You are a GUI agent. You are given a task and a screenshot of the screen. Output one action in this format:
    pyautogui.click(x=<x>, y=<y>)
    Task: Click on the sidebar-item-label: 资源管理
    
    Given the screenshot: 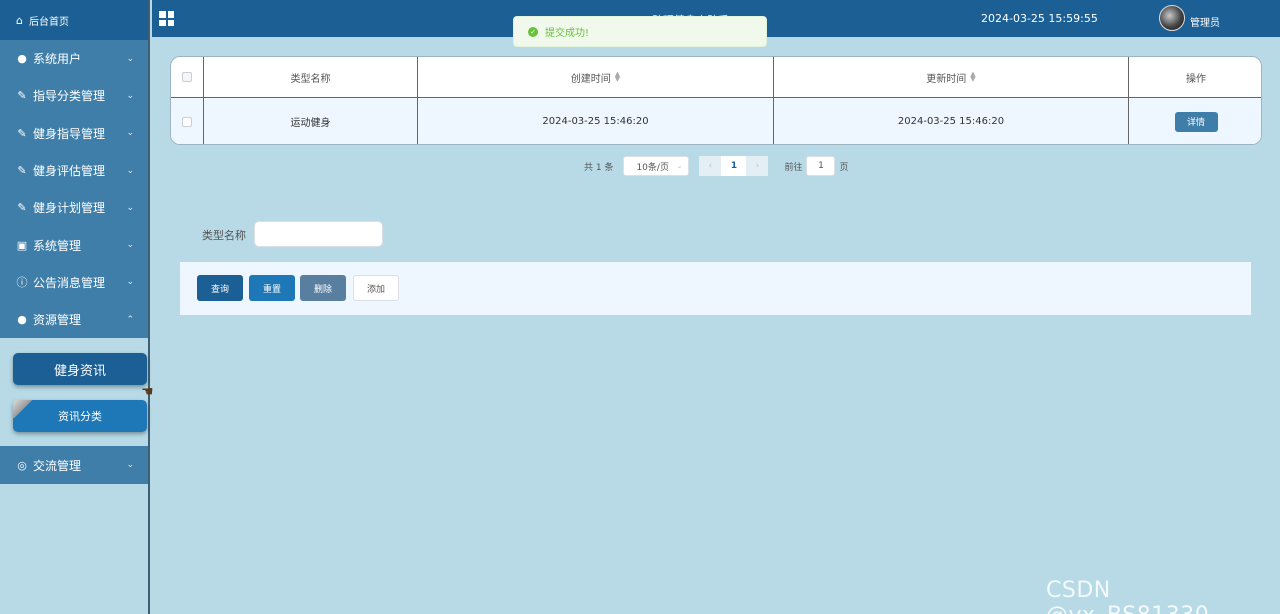 What is the action you would take?
    pyautogui.click(x=57, y=320)
    